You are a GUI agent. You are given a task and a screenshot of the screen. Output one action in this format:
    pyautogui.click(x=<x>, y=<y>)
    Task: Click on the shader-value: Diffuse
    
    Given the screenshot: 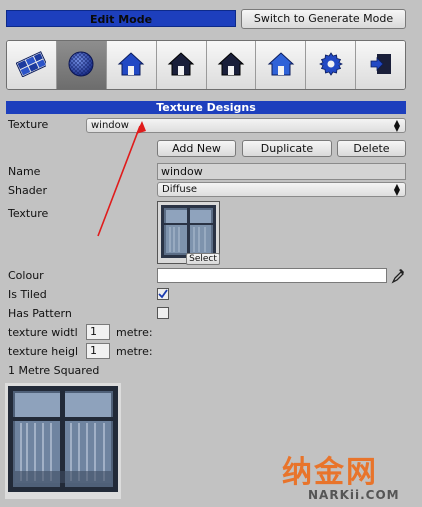 What is the action you would take?
    pyautogui.click(x=180, y=189)
    